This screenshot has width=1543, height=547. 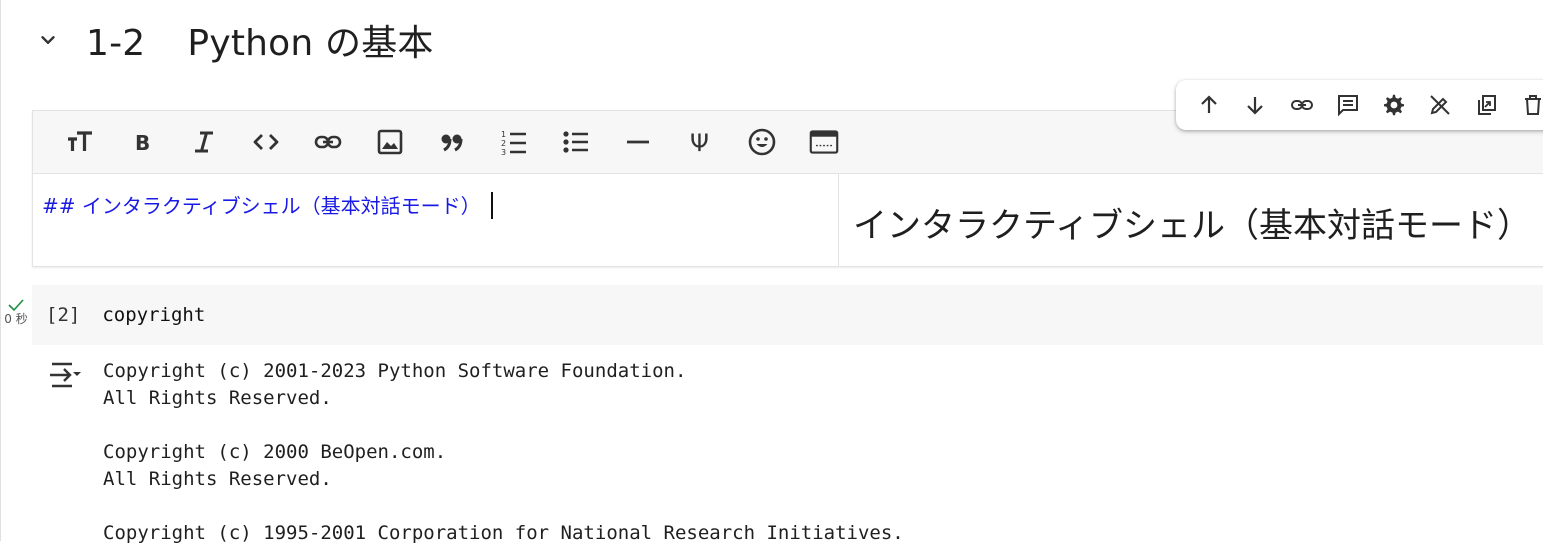 I want to click on section-header: 1-2 Python の基本, so click(x=235, y=40).